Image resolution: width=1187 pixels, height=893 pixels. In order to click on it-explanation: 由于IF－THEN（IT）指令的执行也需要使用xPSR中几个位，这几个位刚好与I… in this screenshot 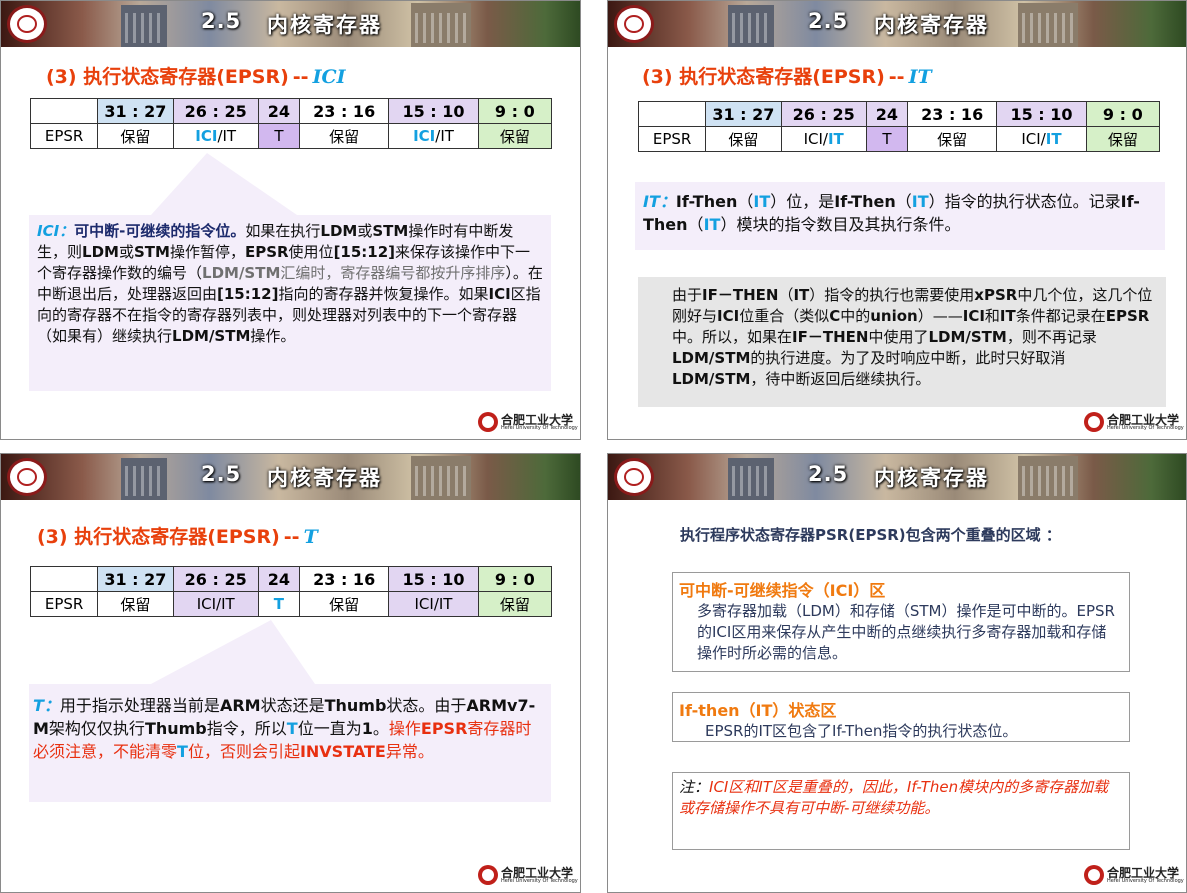, I will do `click(902, 342)`.